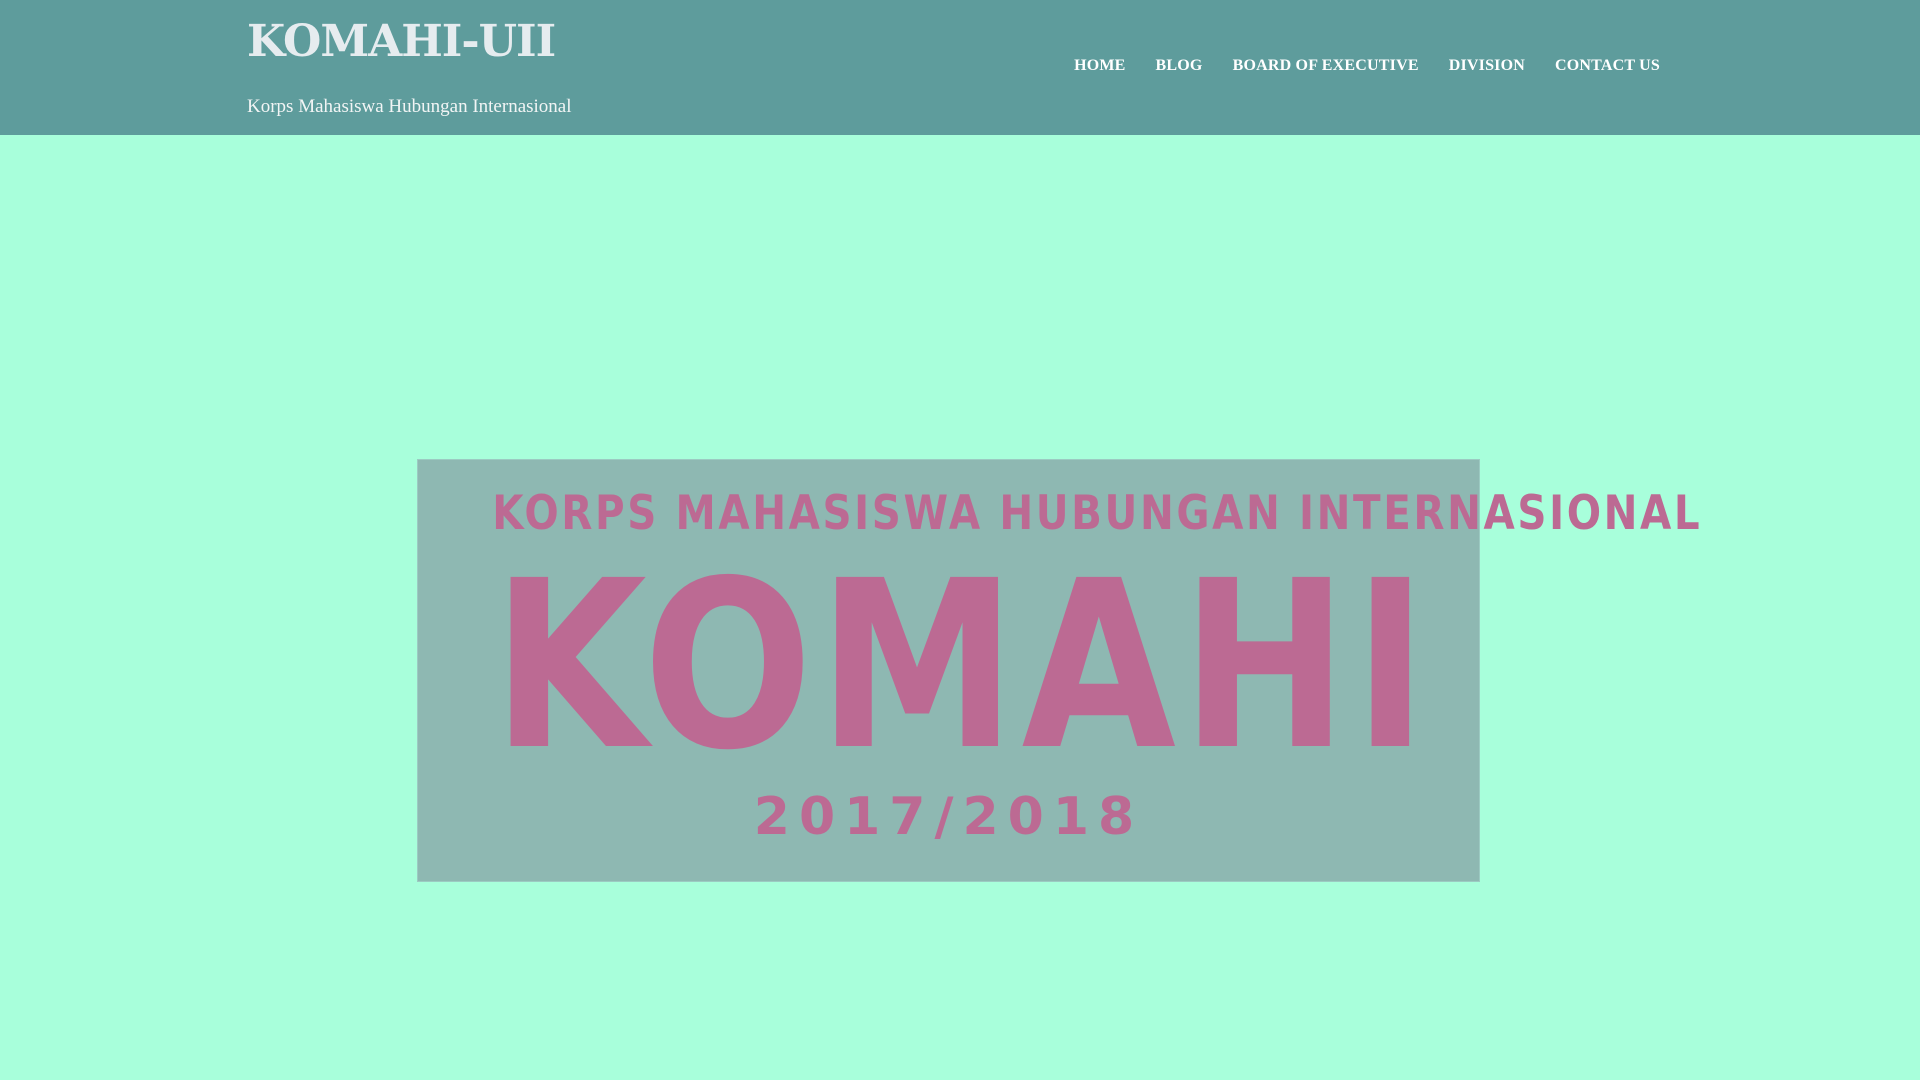 This screenshot has height=1080, width=1920. I want to click on nav-division-link: DIVISION, so click(1487, 66).